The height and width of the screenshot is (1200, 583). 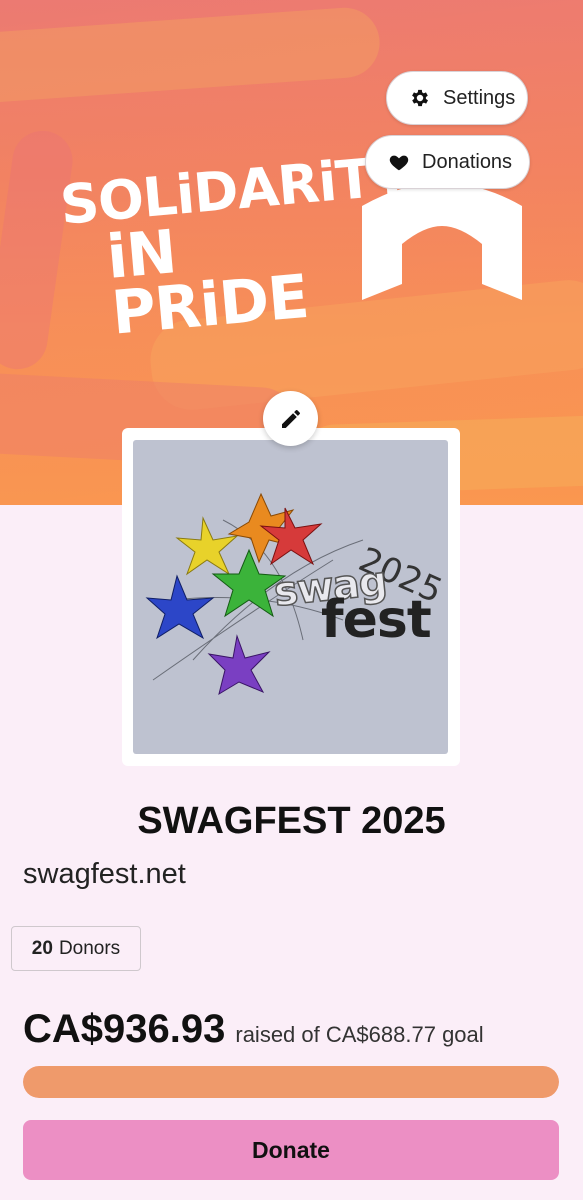 What do you see at coordinates (89, 948) in the screenshot?
I see `donor-label: Donors` at bounding box center [89, 948].